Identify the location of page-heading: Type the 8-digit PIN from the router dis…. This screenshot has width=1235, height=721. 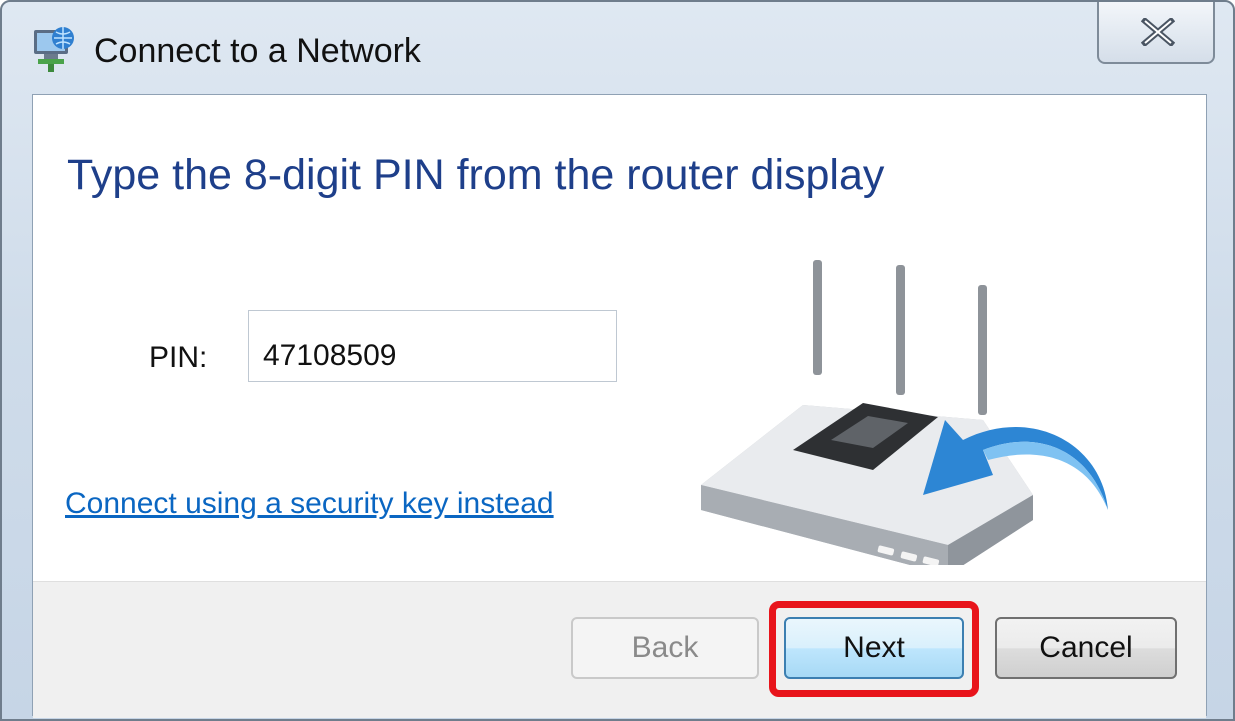
(476, 175).